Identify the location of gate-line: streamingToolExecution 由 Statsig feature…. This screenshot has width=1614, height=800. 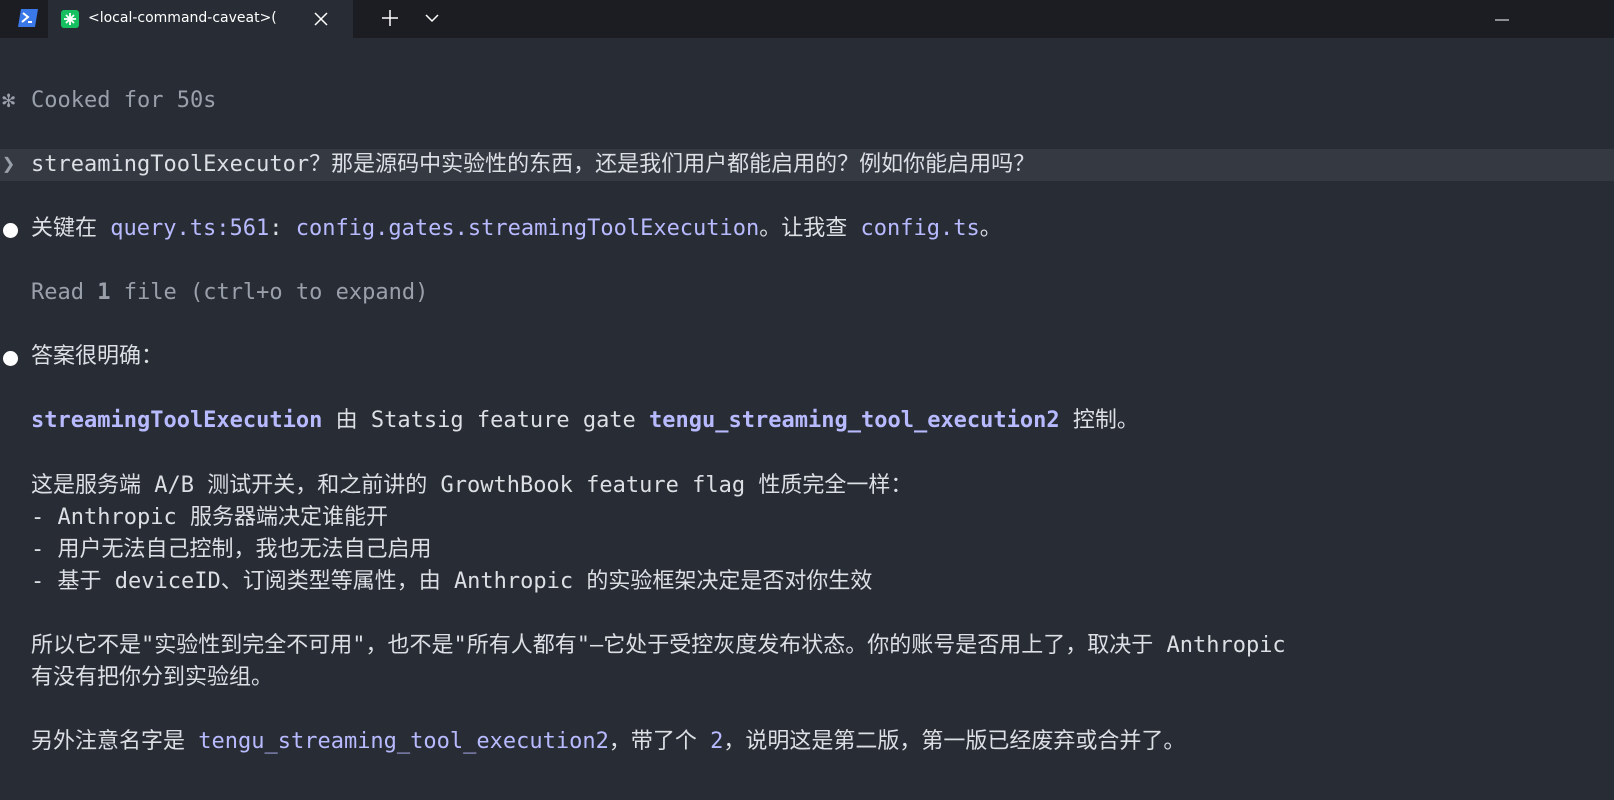
(585, 421).